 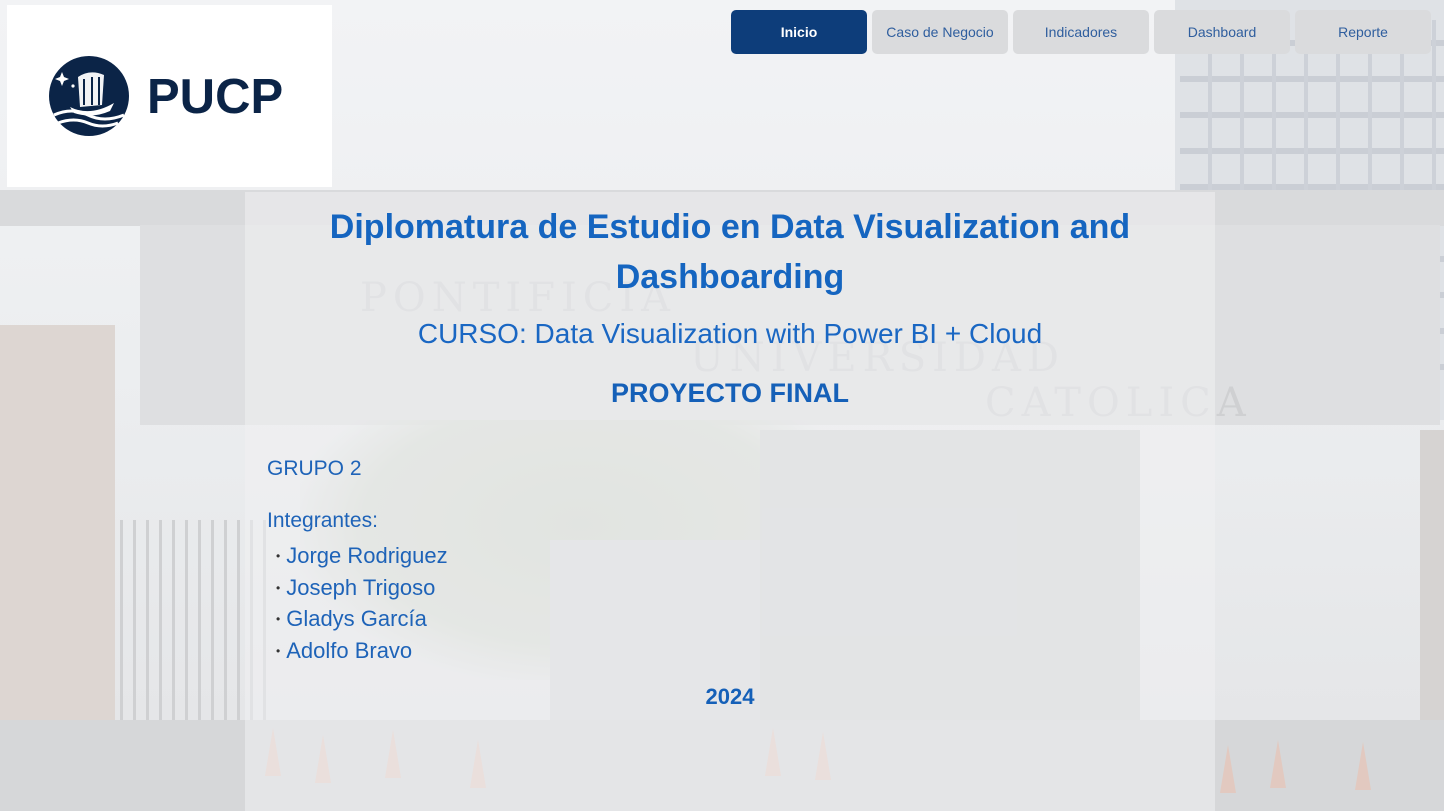 I want to click on list-item: • Gladys García, so click(x=362, y=619).